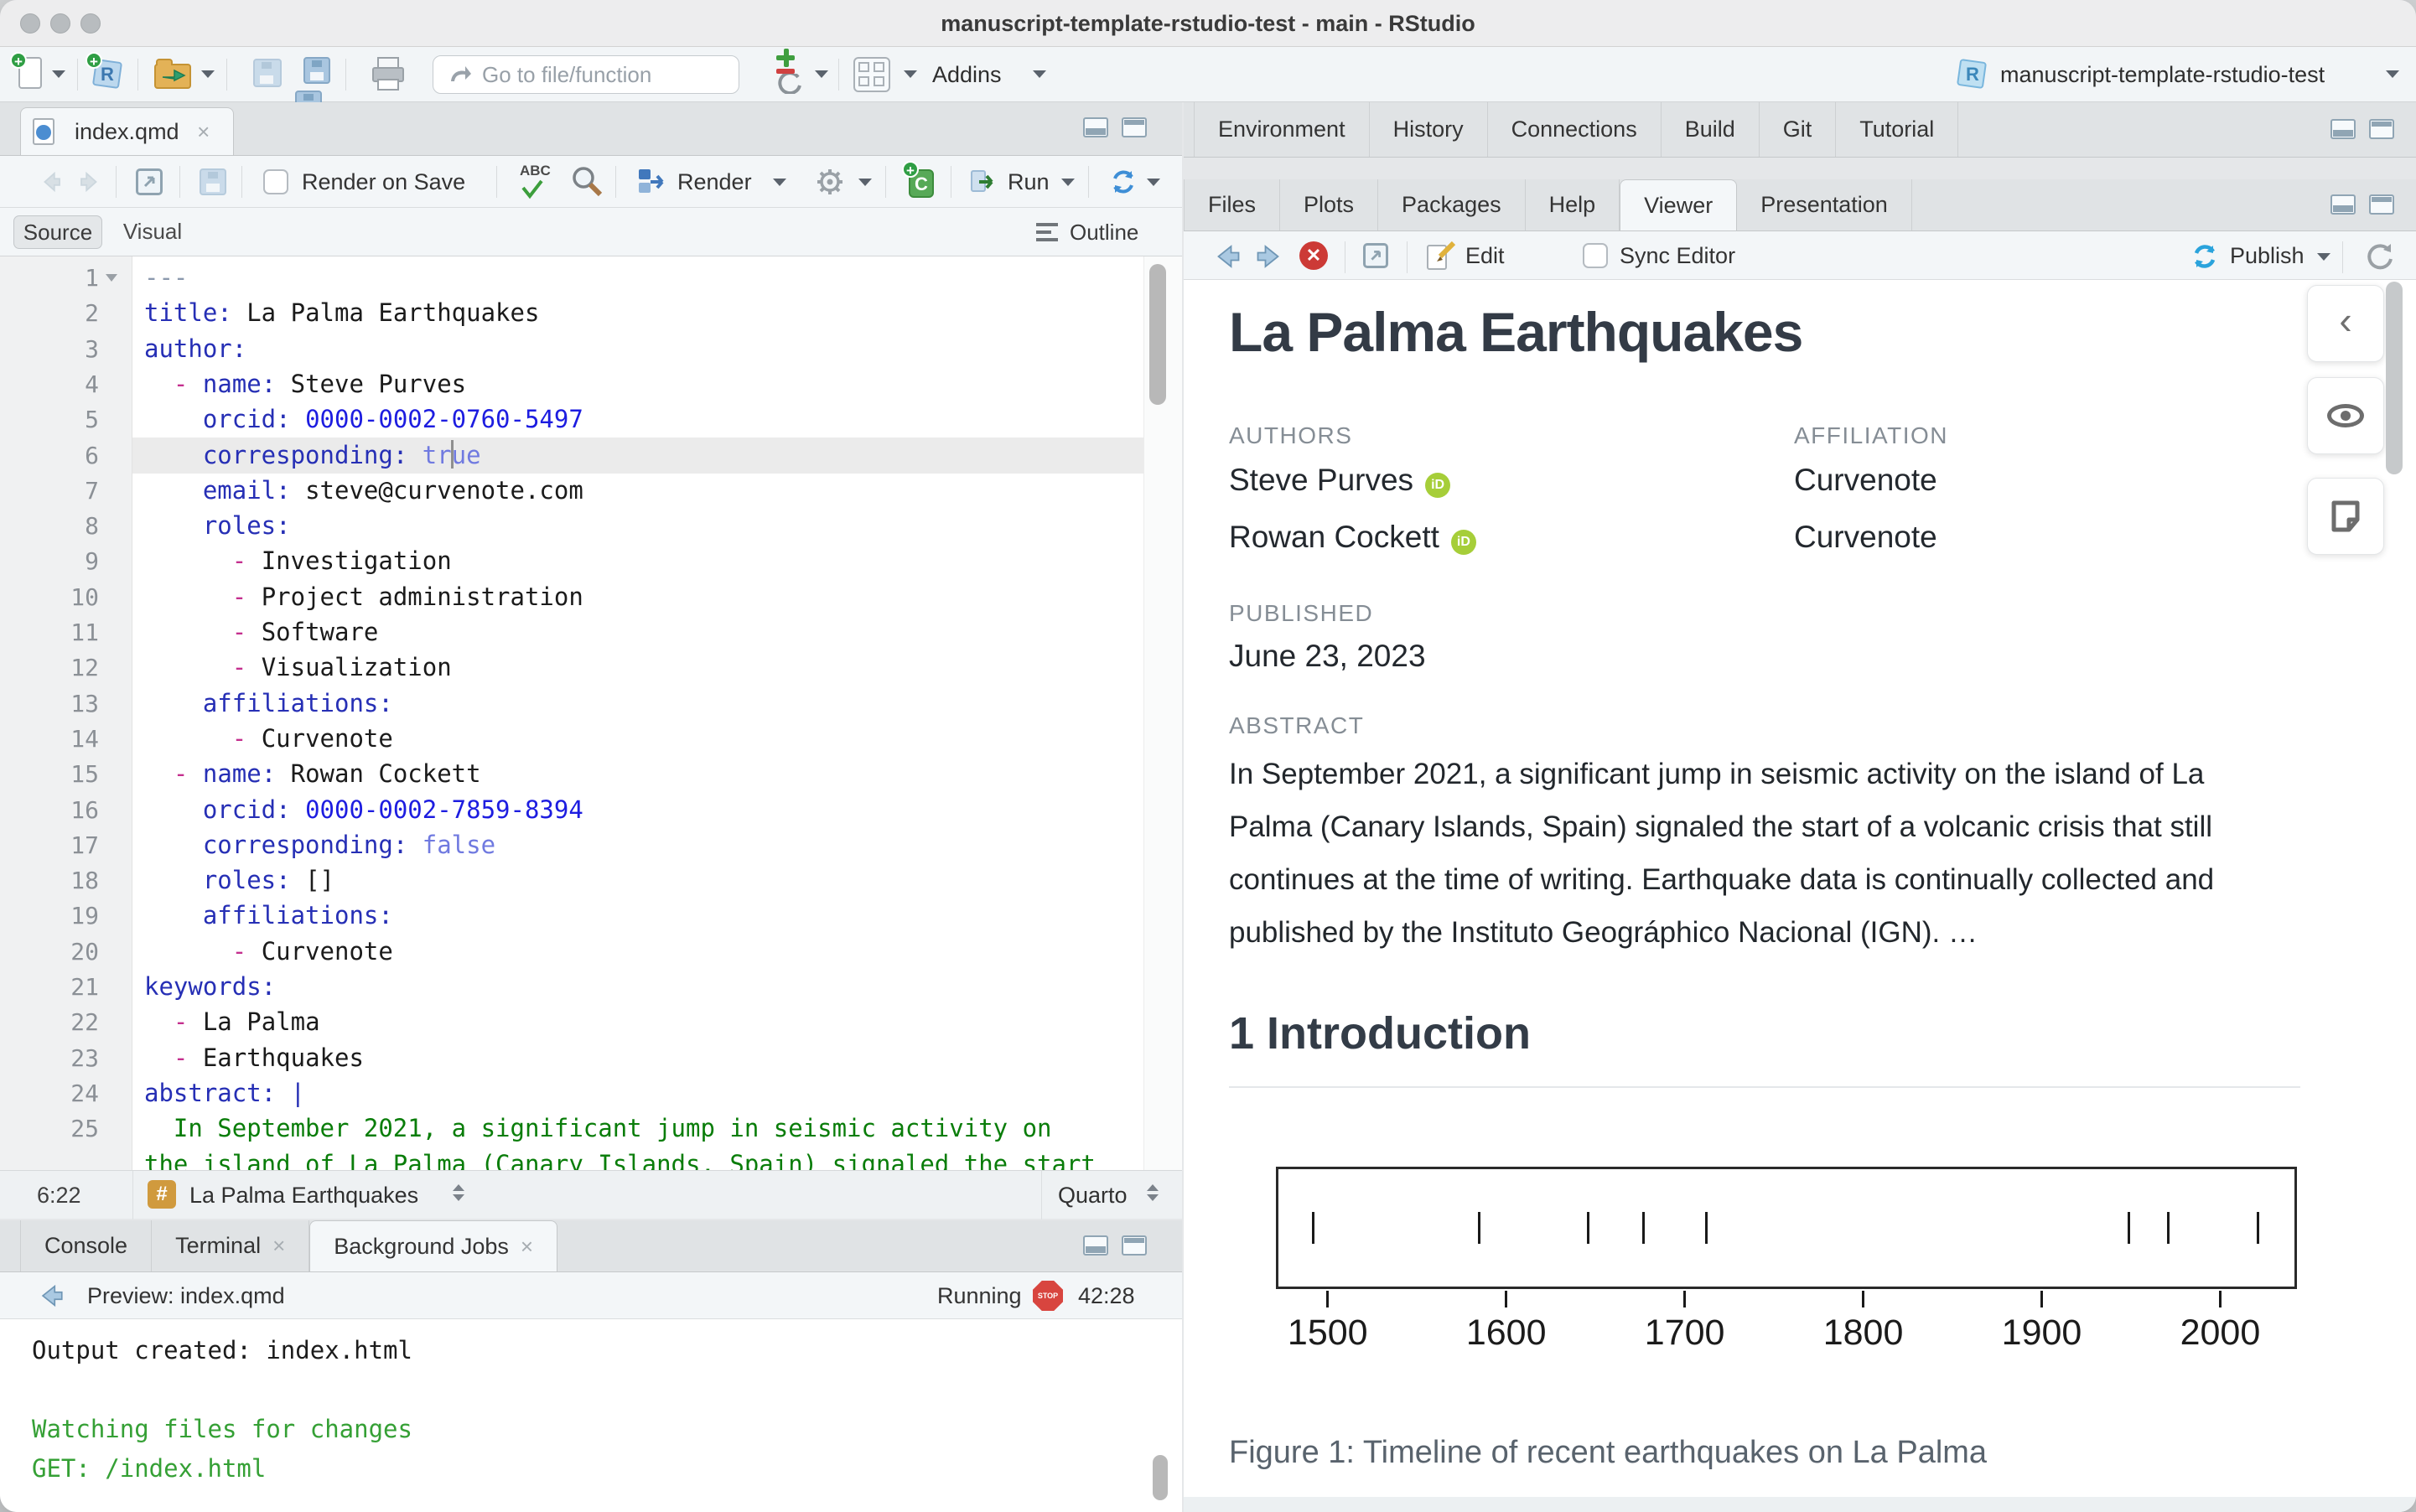 The width and height of the screenshot is (2416, 1512). What do you see at coordinates (779, 182) in the screenshot?
I see `render-dropdown` at bounding box center [779, 182].